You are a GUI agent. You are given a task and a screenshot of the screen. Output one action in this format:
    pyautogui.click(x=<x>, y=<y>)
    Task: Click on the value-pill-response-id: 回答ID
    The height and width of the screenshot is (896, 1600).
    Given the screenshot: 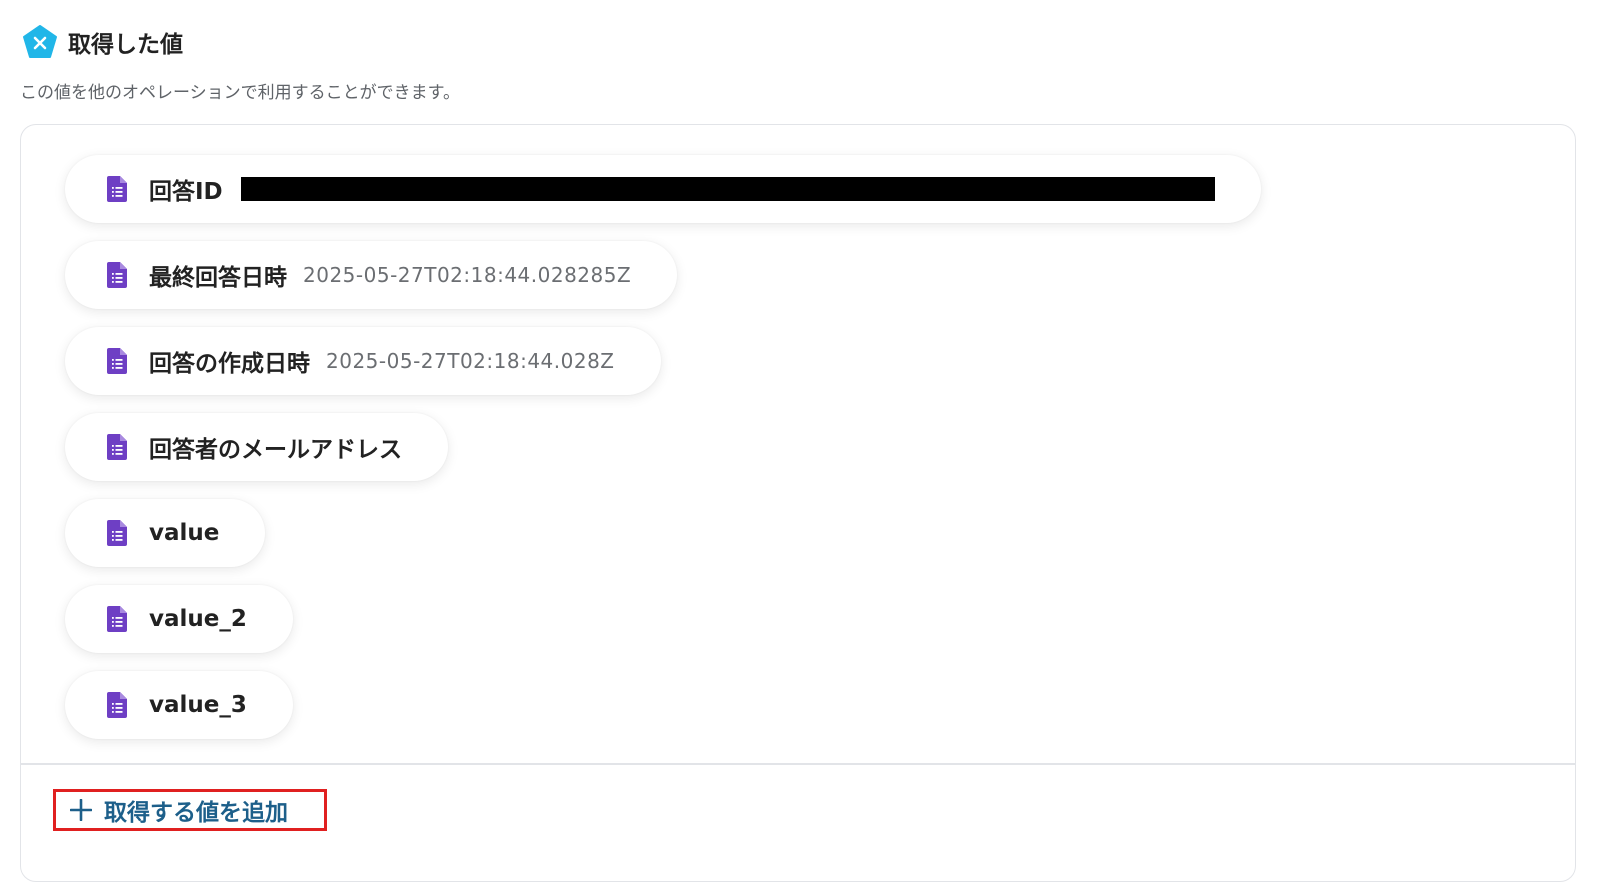 What is the action you would take?
    pyautogui.click(x=663, y=189)
    